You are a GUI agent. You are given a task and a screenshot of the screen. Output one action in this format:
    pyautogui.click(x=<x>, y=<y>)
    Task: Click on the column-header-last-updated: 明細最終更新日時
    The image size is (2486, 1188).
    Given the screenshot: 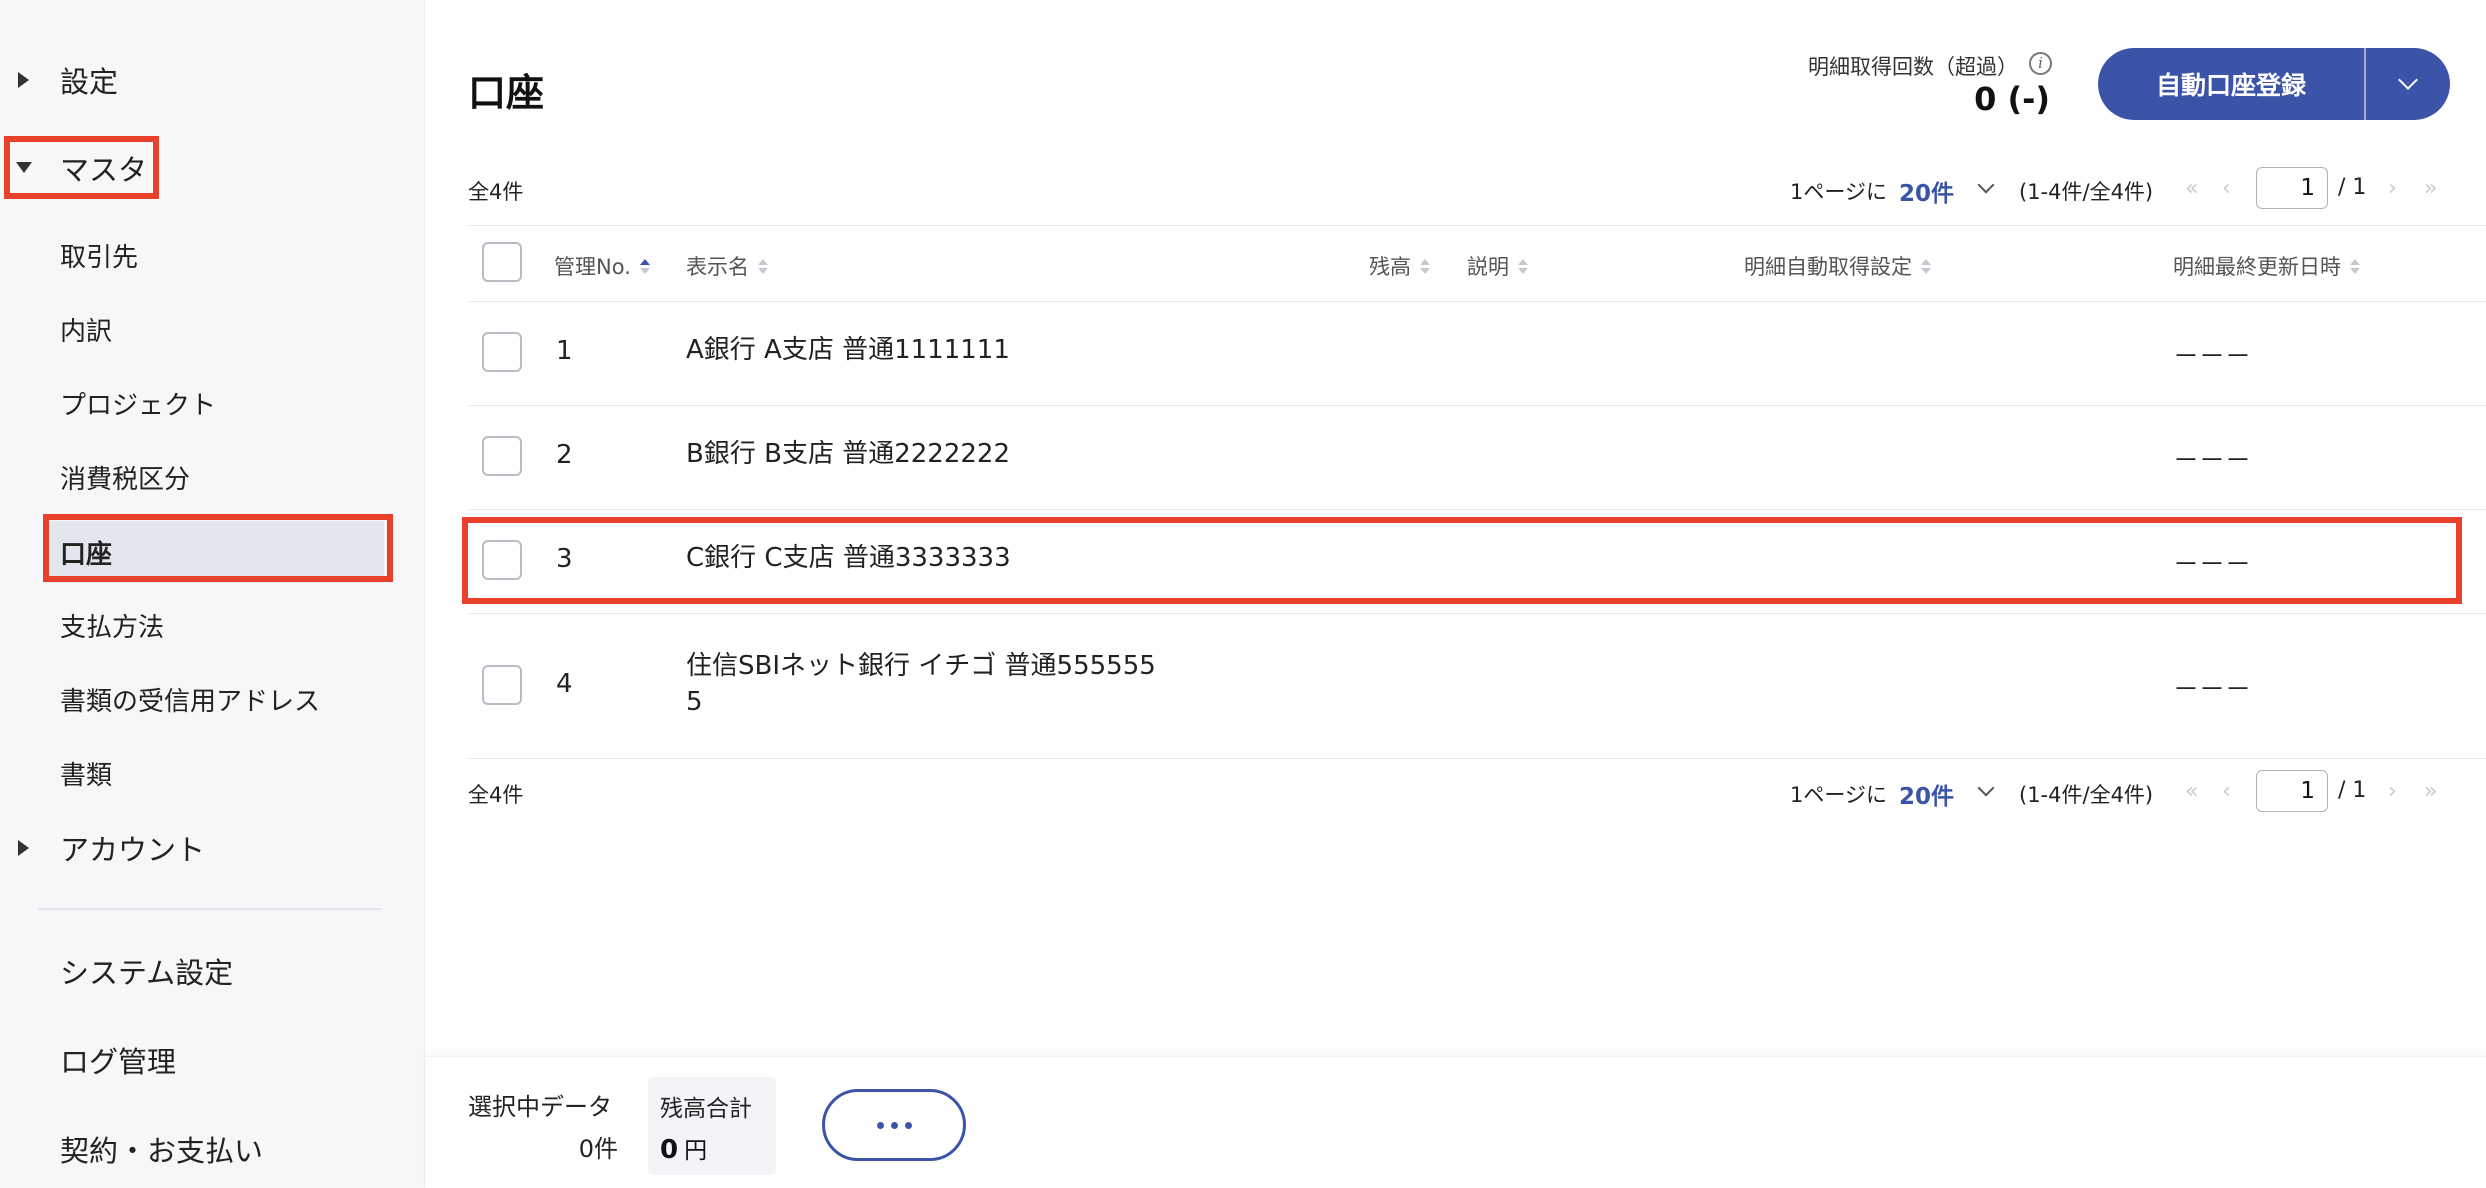 What is the action you would take?
    pyautogui.click(x=2266, y=266)
    